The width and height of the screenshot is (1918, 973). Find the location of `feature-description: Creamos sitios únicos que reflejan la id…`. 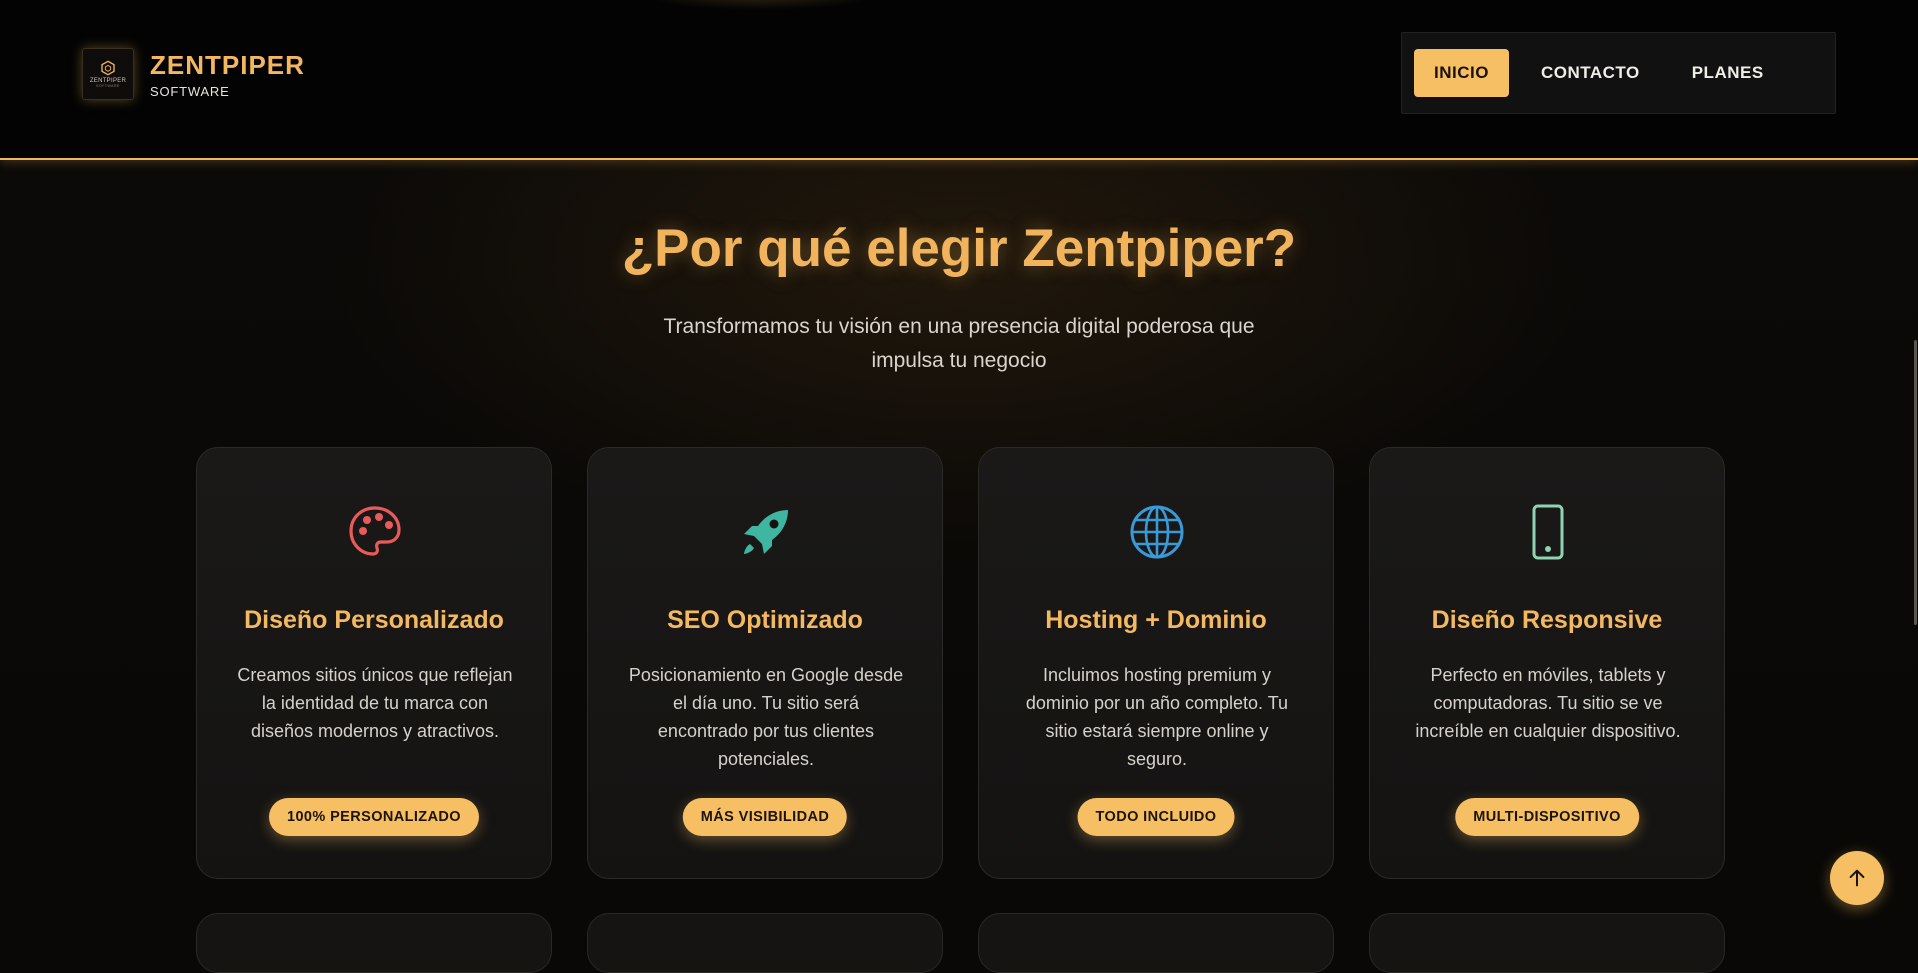

feature-description: Creamos sitios únicos que reflejan la id… is located at coordinates (375, 703).